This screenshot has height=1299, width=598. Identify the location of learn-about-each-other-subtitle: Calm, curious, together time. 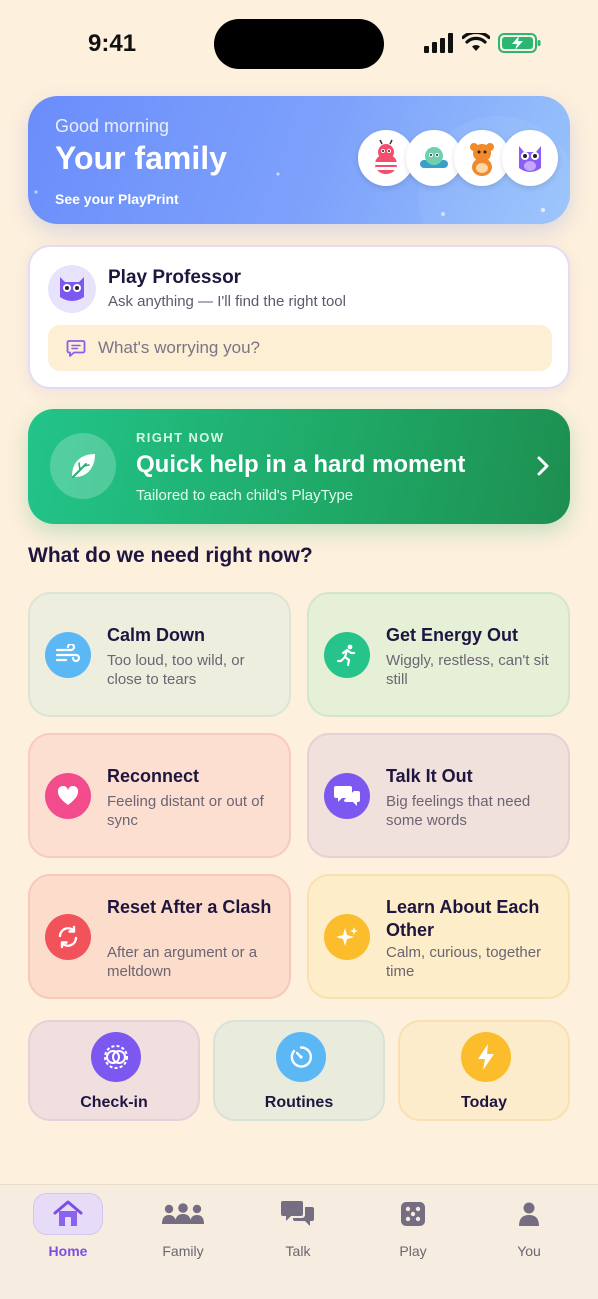
(464, 962).